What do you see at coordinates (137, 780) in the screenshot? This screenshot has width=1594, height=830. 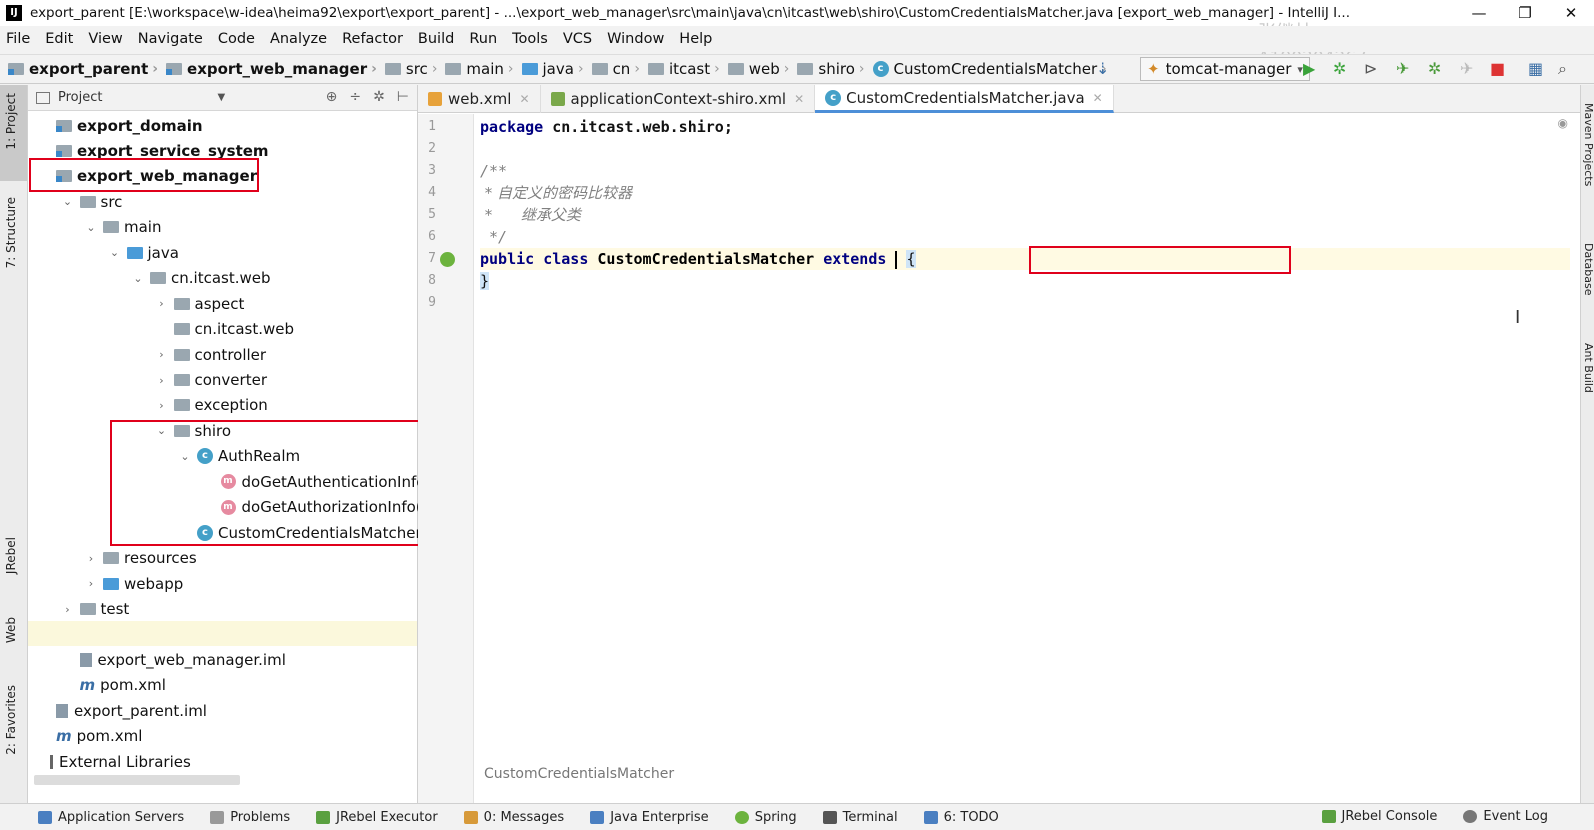 I see `horizontal-scrollbar` at bounding box center [137, 780].